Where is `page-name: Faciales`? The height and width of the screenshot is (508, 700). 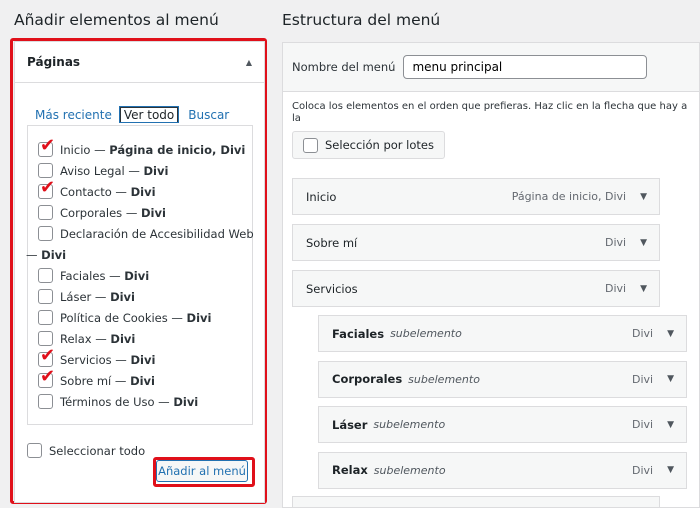 page-name: Faciales is located at coordinates (83, 275).